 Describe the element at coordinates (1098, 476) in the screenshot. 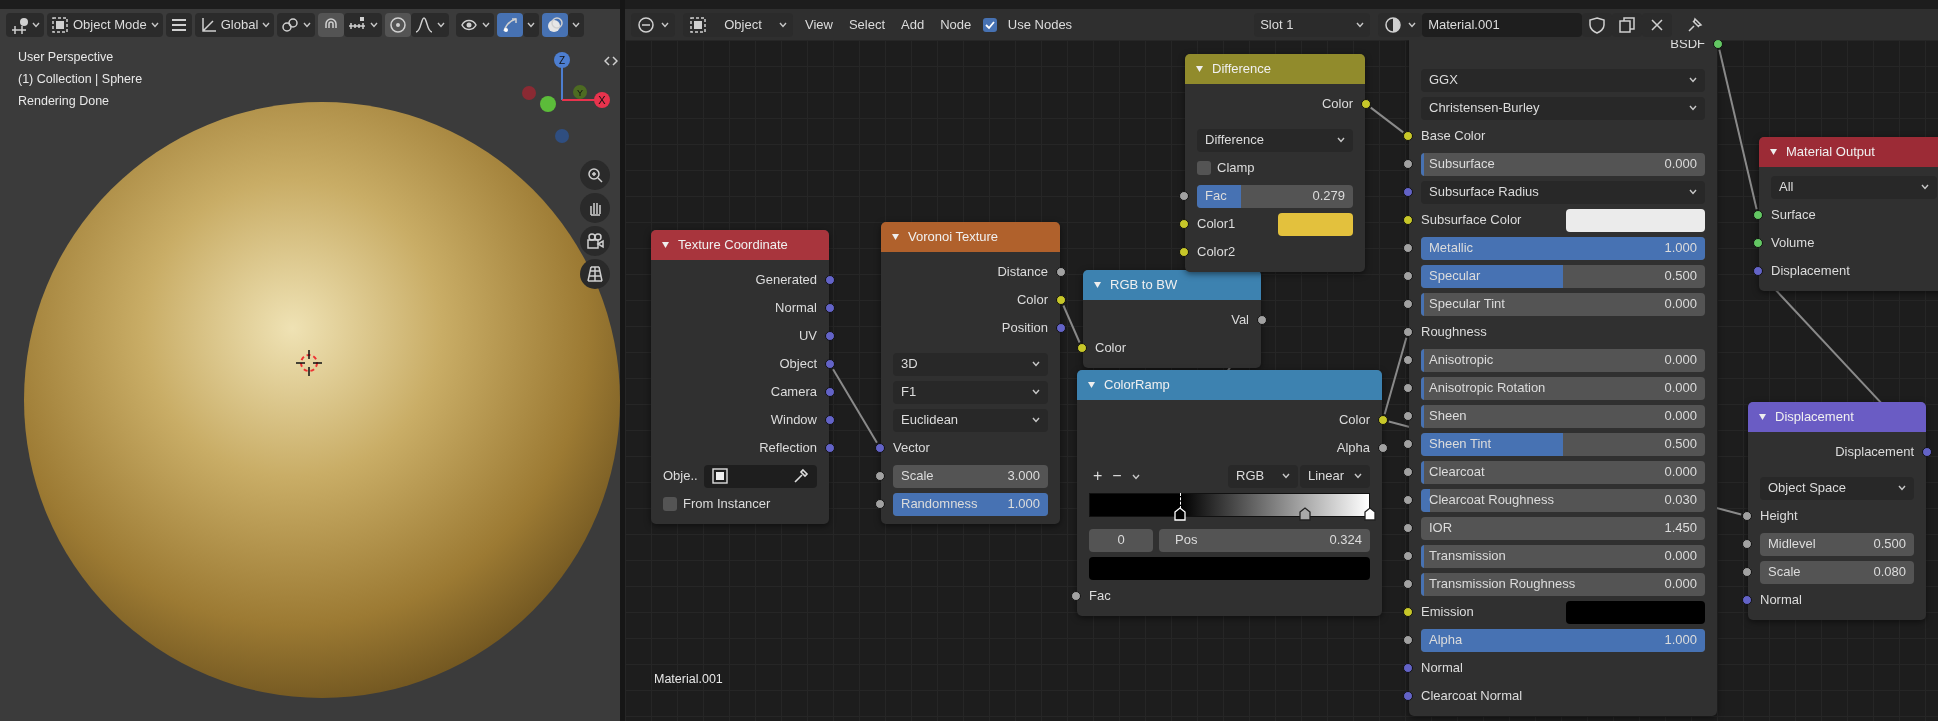

I see `ramp-tool-button: +` at that location.